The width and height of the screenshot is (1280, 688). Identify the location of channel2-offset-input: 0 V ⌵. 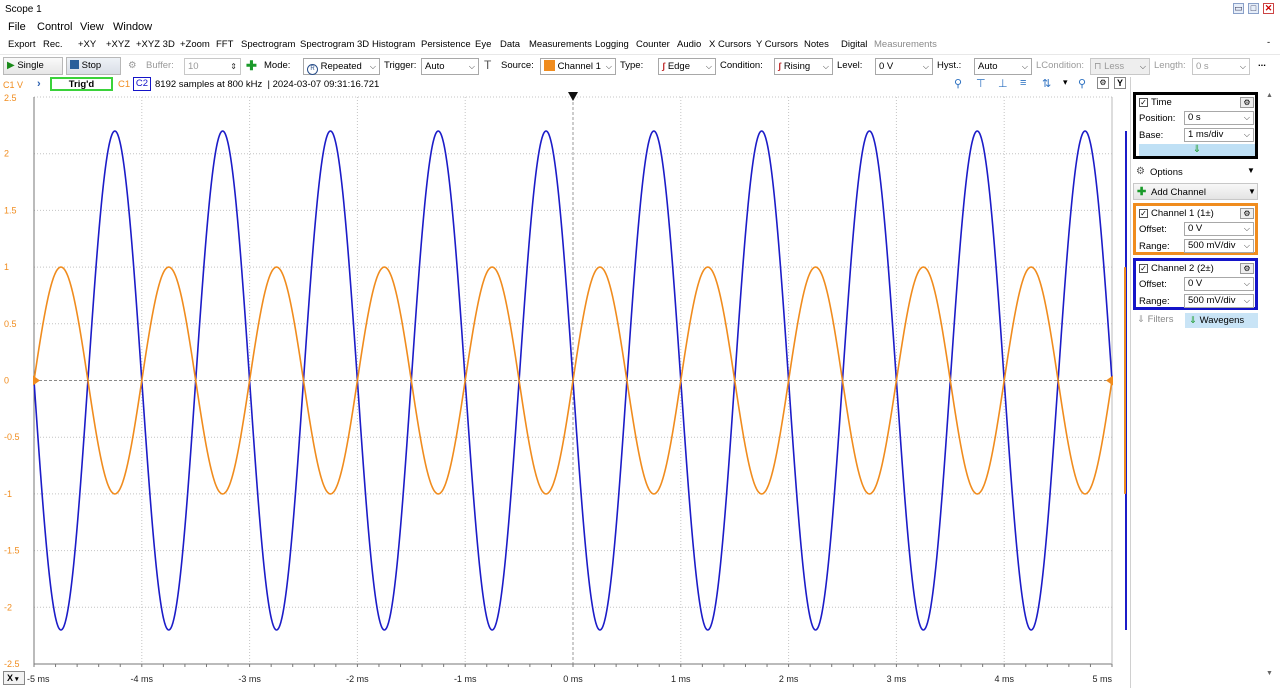
(1219, 284).